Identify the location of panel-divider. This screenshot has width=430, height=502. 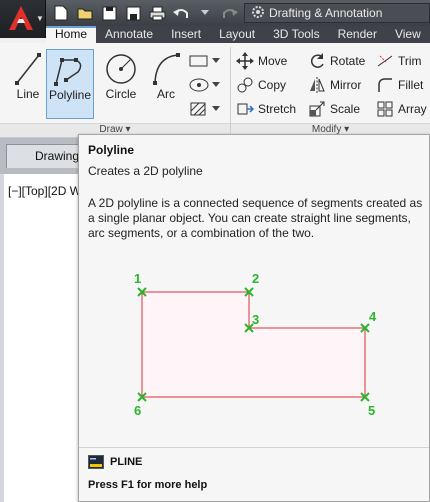
(230, 91).